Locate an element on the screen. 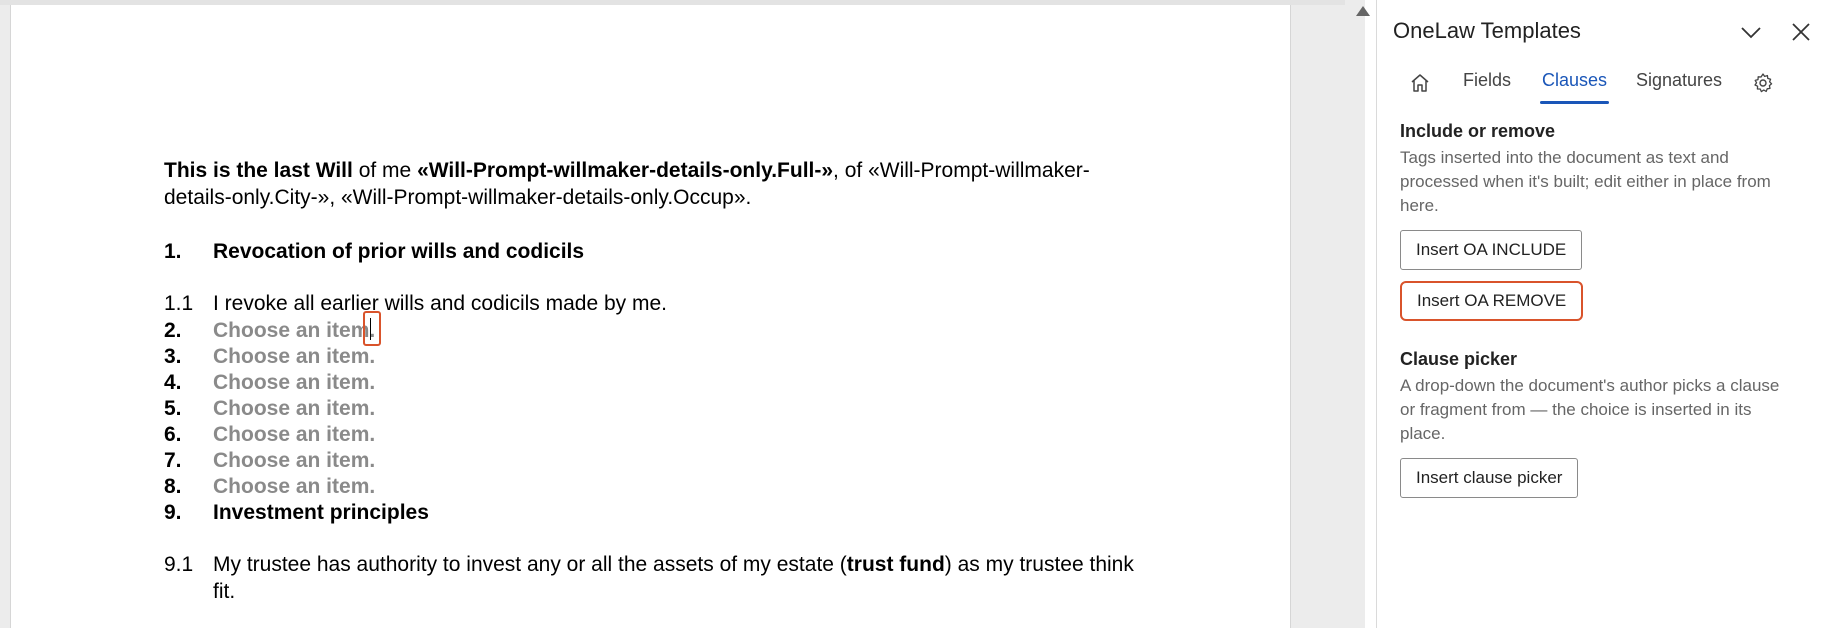 The width and height of the screenshot is (1826, 628). collapse-pane-button is located at coordinates (1751, 32).